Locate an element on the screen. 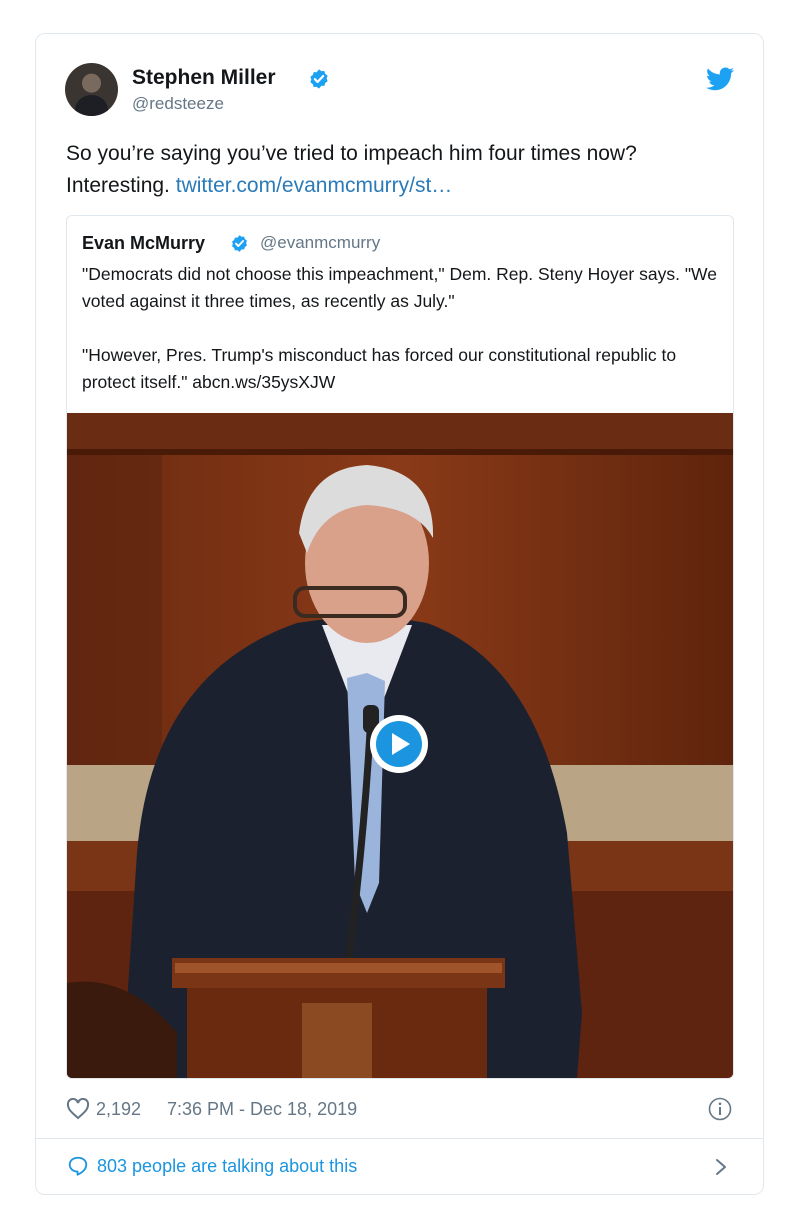 The height and width of the screenshot is (1232, 800). quoted-author-handle: @evanmcmurry is located at coordinates (320, 243).